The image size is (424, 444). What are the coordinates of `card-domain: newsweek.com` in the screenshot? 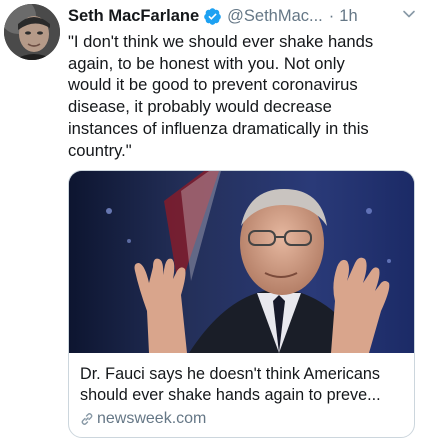 It's located at (242, 419).